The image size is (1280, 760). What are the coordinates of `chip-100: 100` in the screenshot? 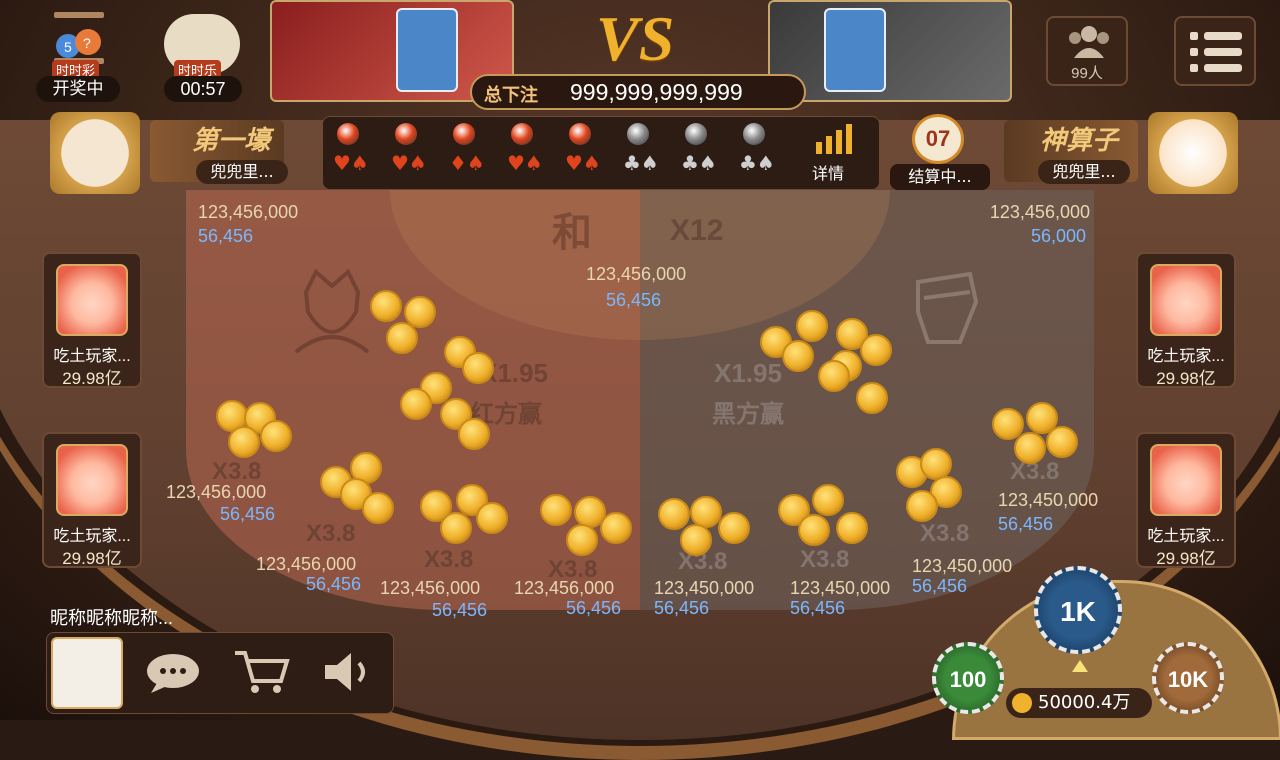 It's located at (968, 678).